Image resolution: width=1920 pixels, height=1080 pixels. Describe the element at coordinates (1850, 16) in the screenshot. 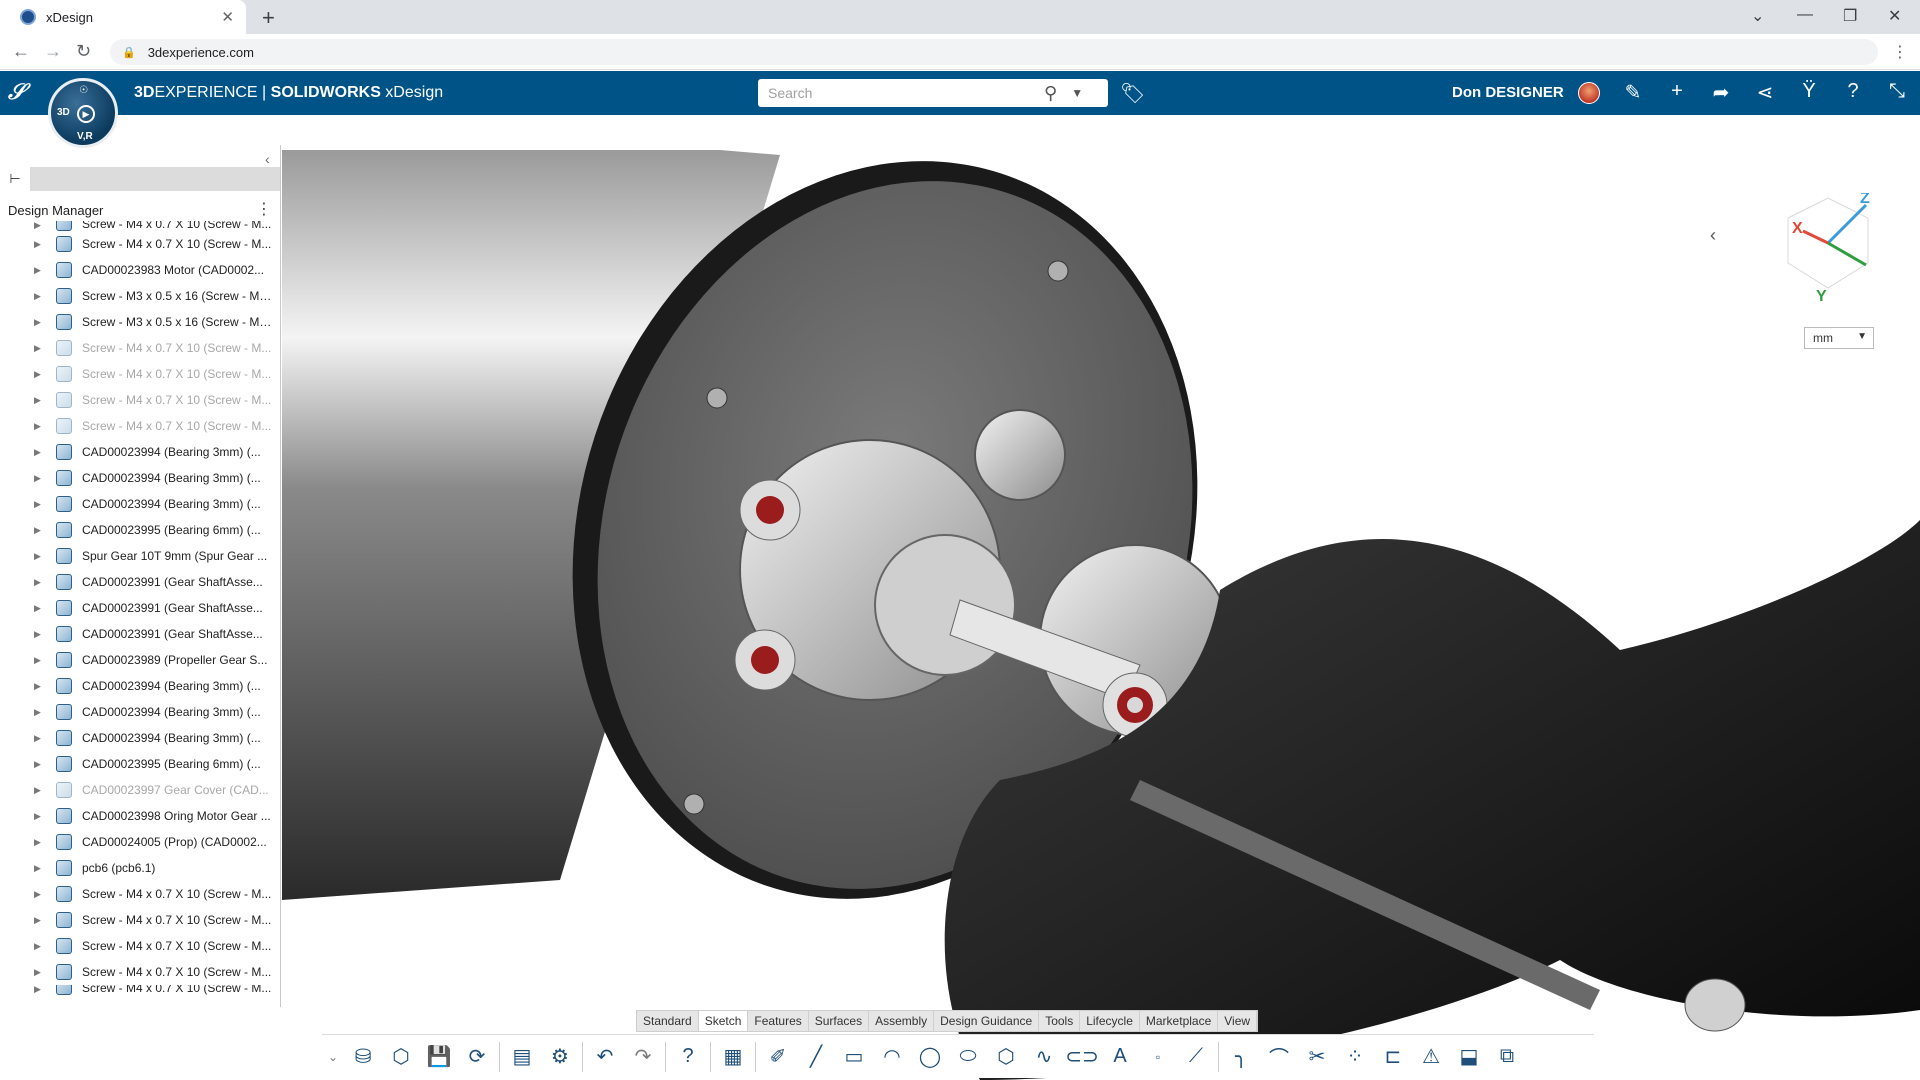

I see `restore-button: ❐` at that location.